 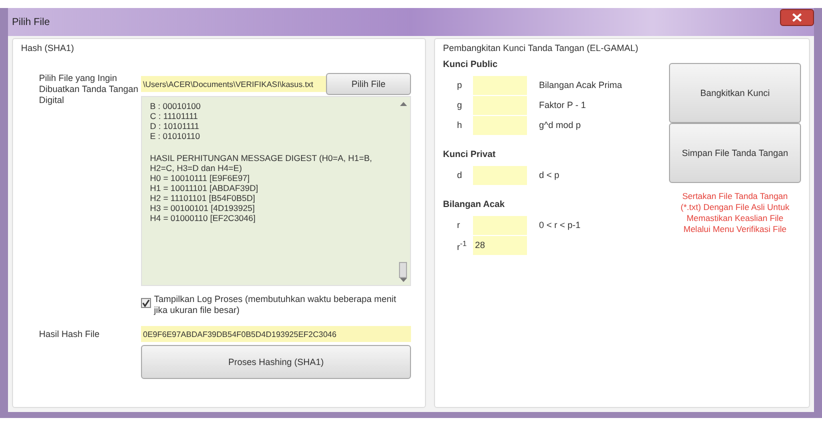 I want to click on variable-label: p, so click(x=460, y=85).